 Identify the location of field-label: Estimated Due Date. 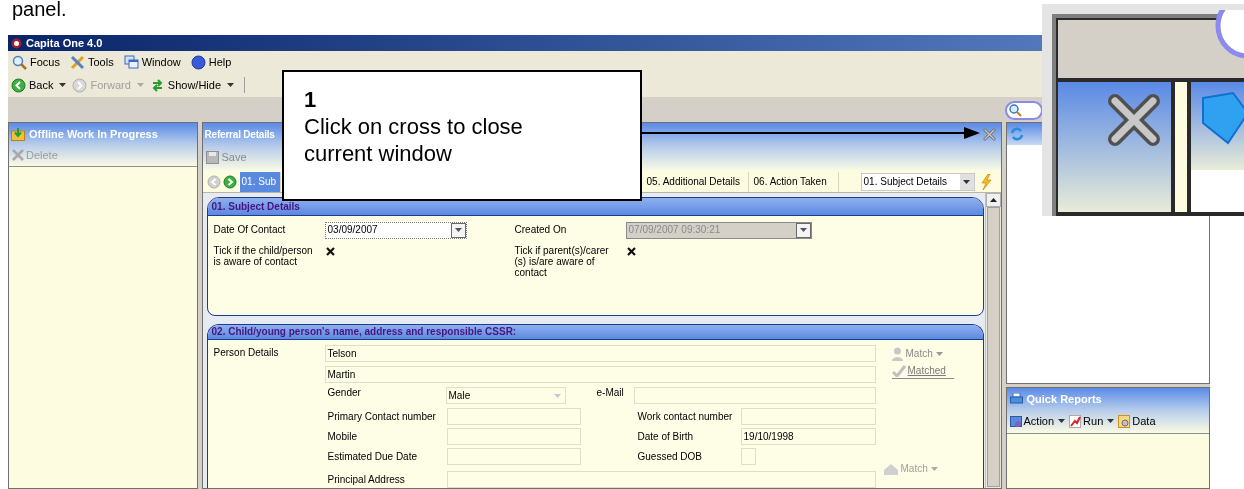
(373, 456).